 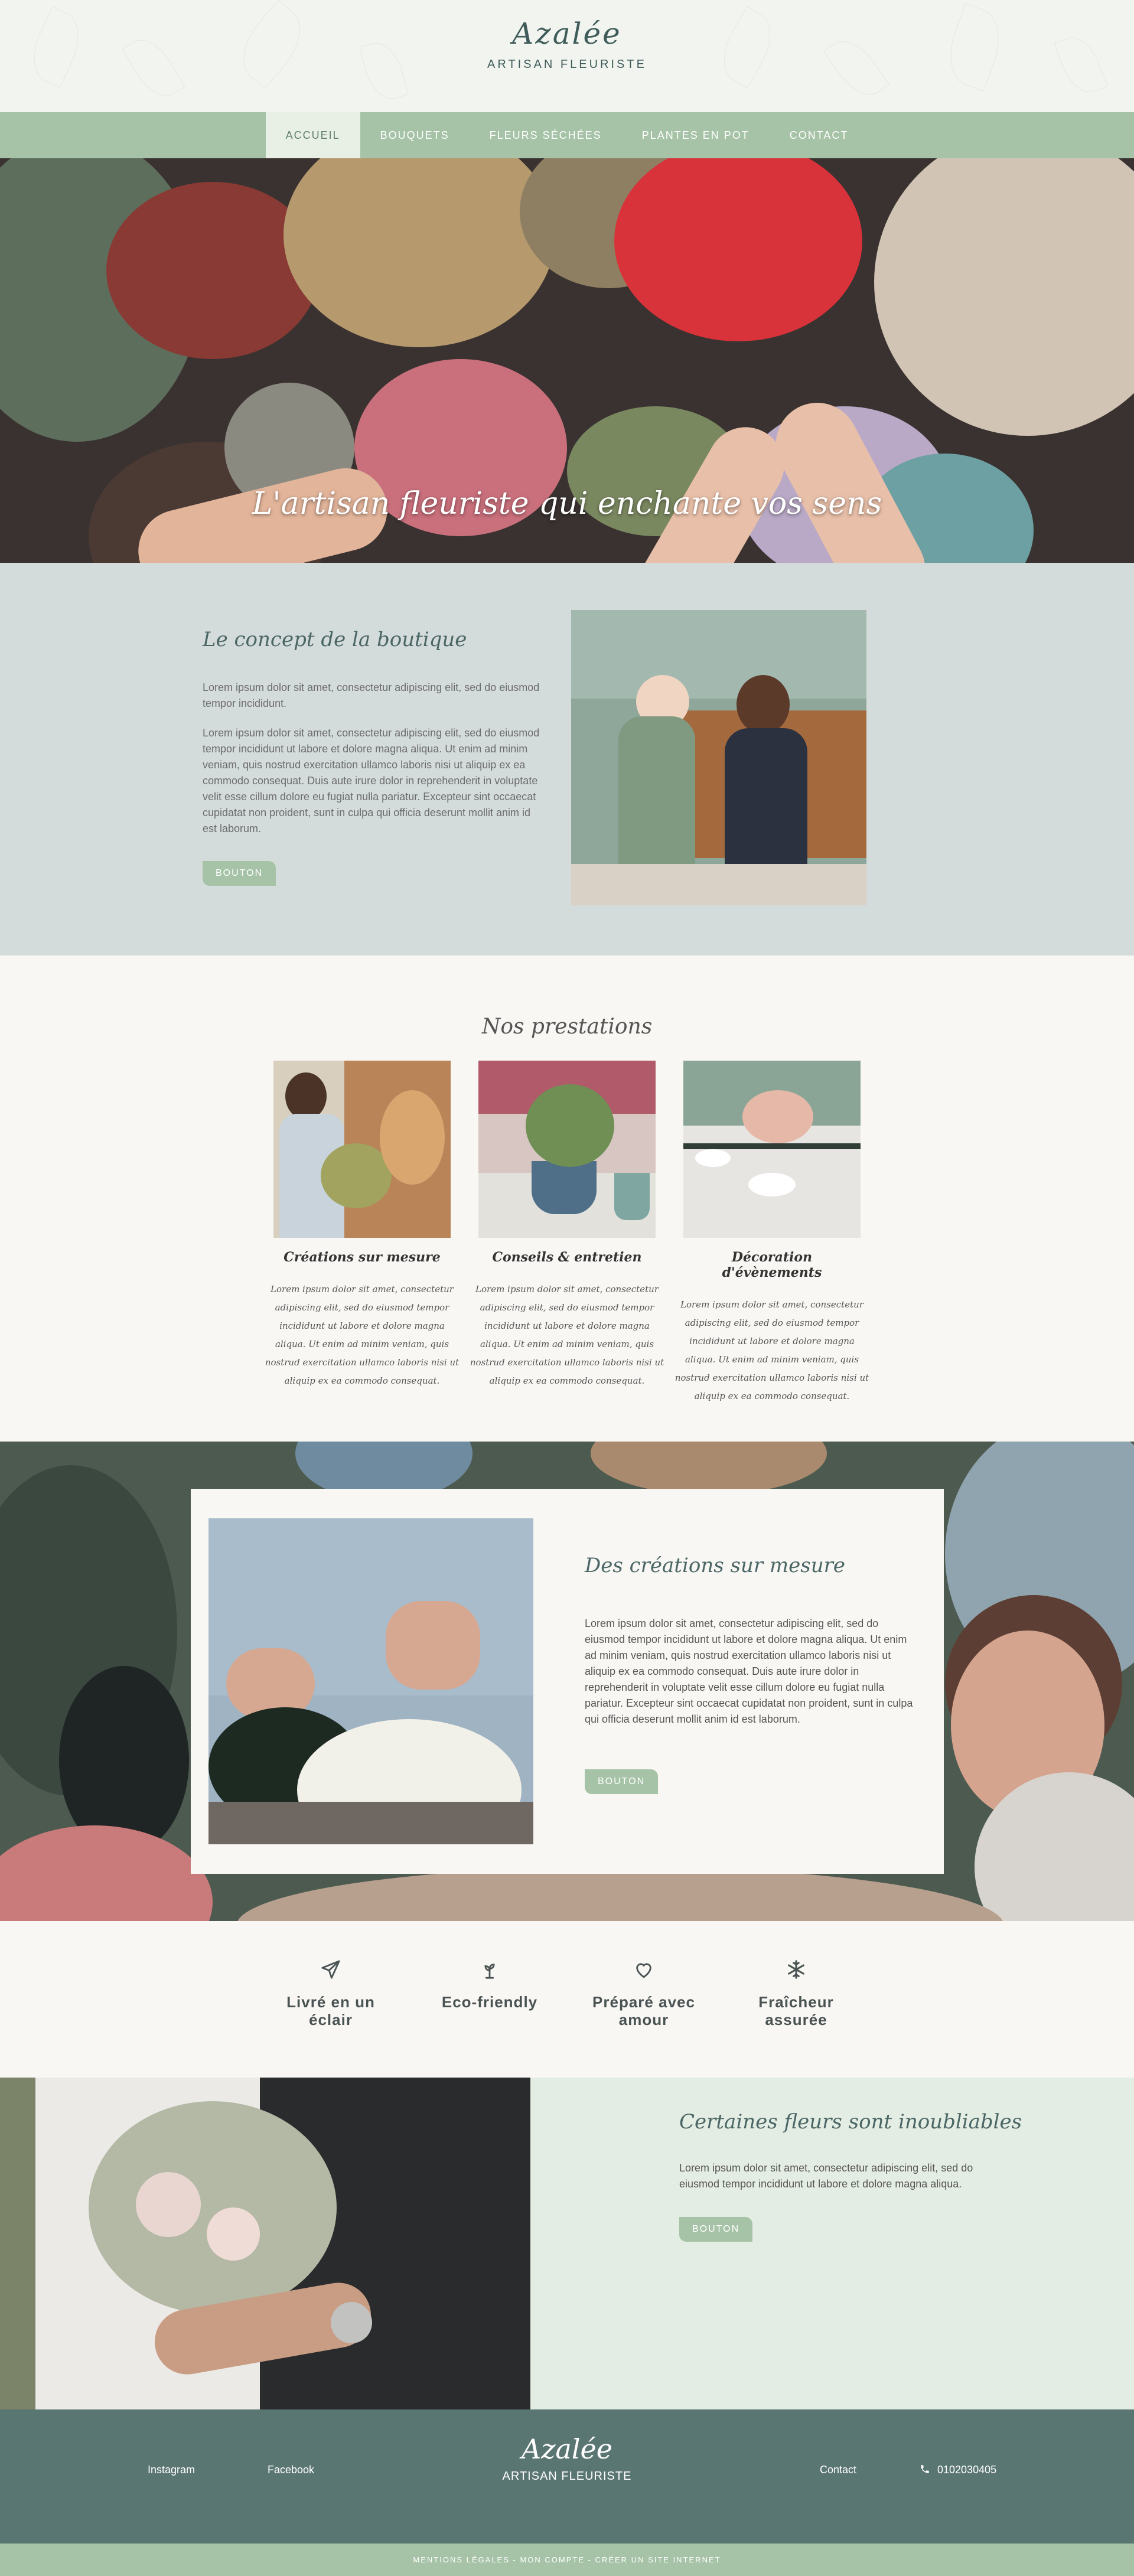 I want to click on paper-plane-icon, so click(x=331, y=1970).